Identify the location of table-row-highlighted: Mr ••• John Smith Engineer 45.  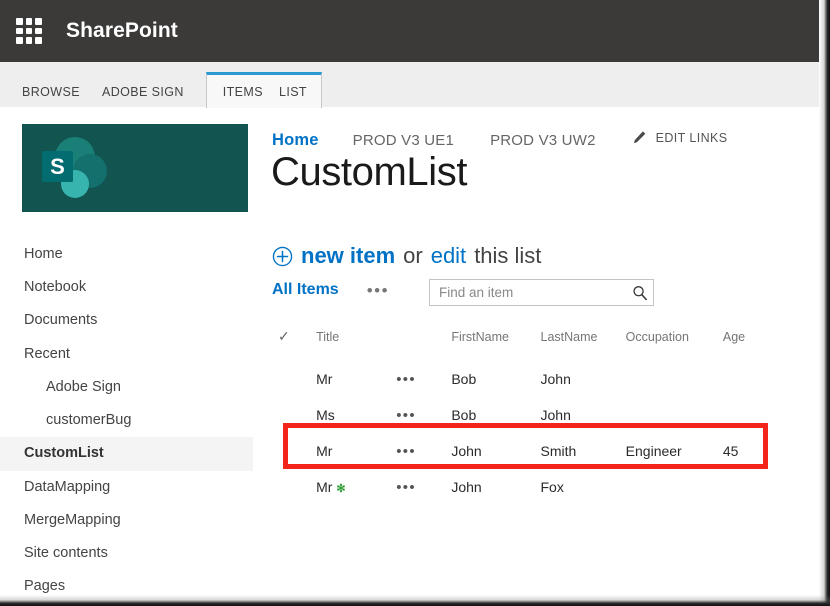
(525, 451).